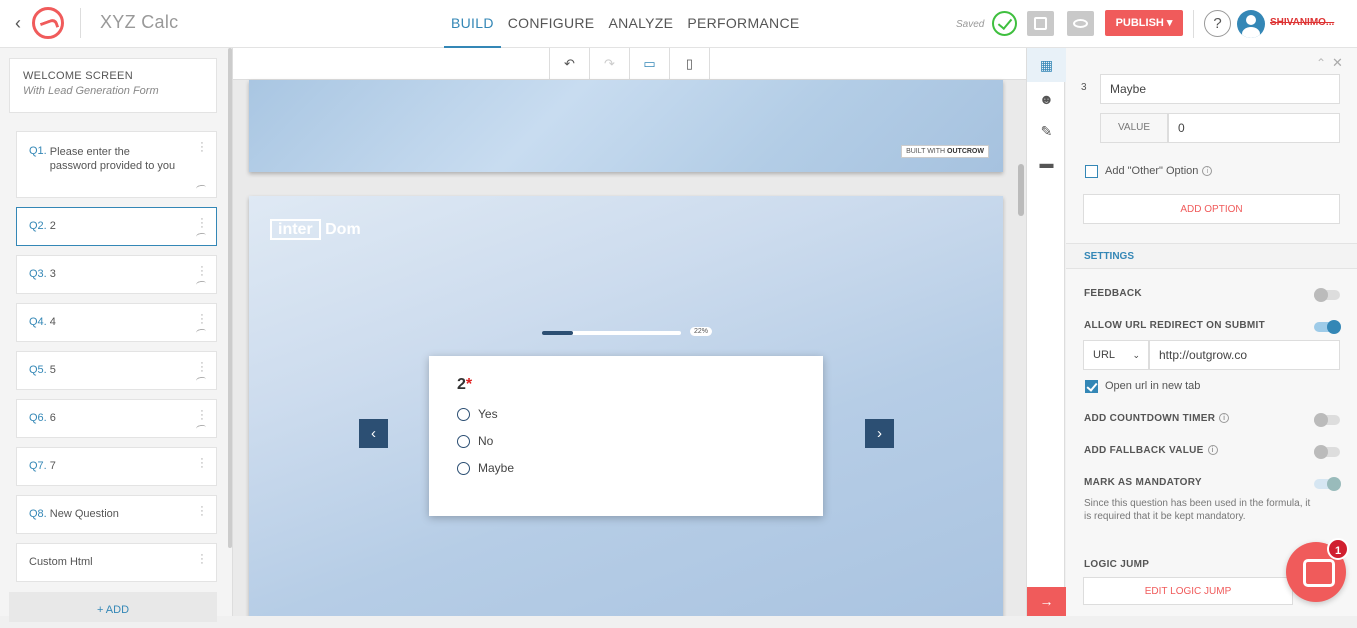 Image resolution: width=1357 pixels, height=628 pixels. What do you see at coordinates (945, 151) in the screenshot?
I see `built-with-badge: BUILT WITH OUTCROW` at bounding box center [945, 151].